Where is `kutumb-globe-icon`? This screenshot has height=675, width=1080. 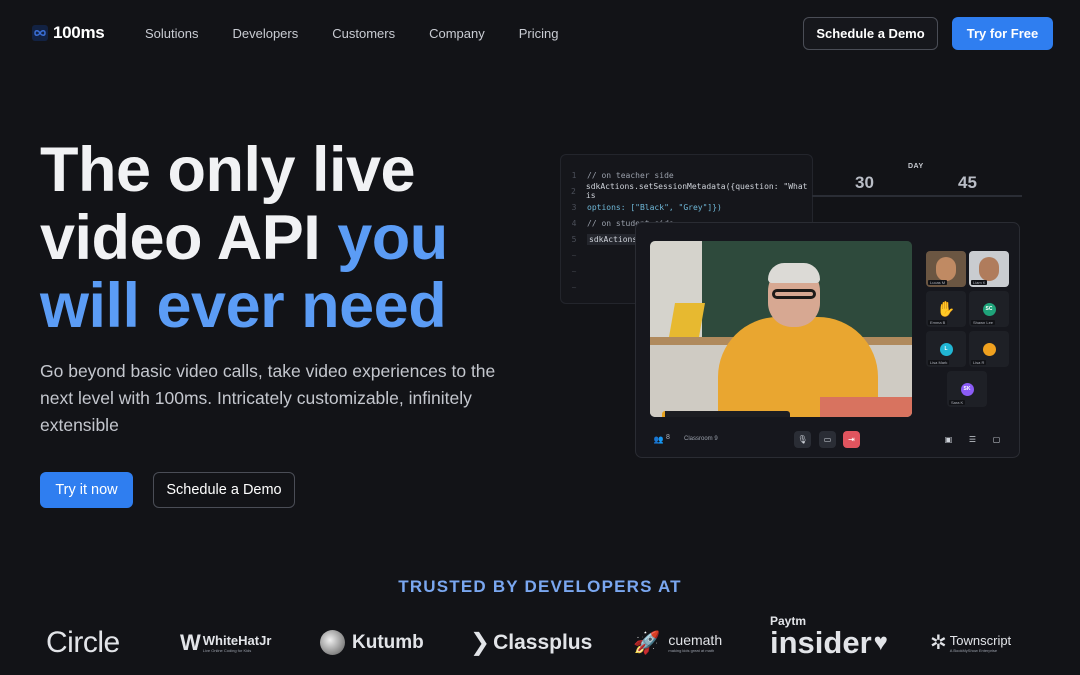 kutumb-globe-icon is located at coordinates (332, 642).